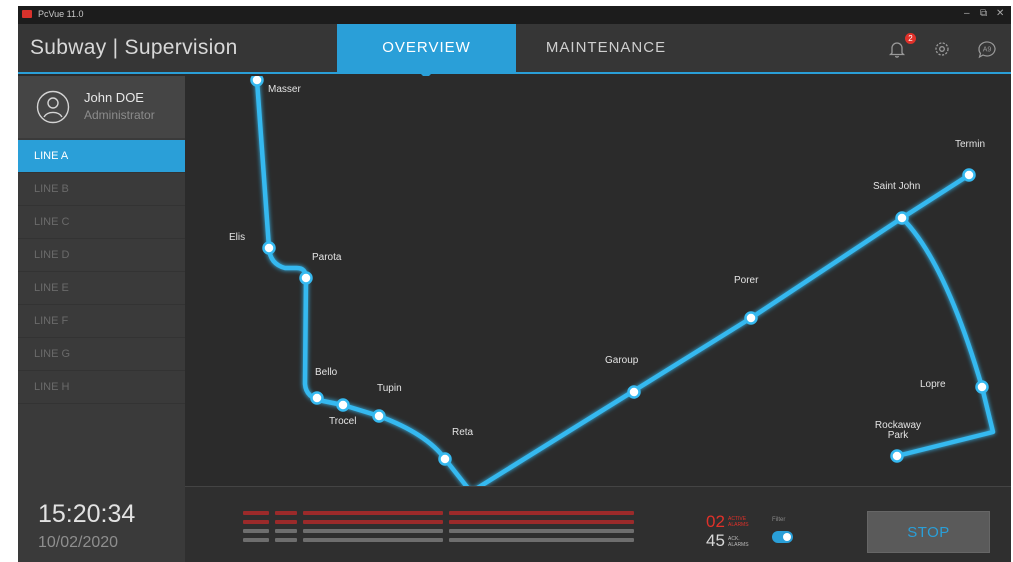  Describe the element at coordinates (101, 321) in the screenshot. I see `sidebar-item-line-f: LINE F` at that location.